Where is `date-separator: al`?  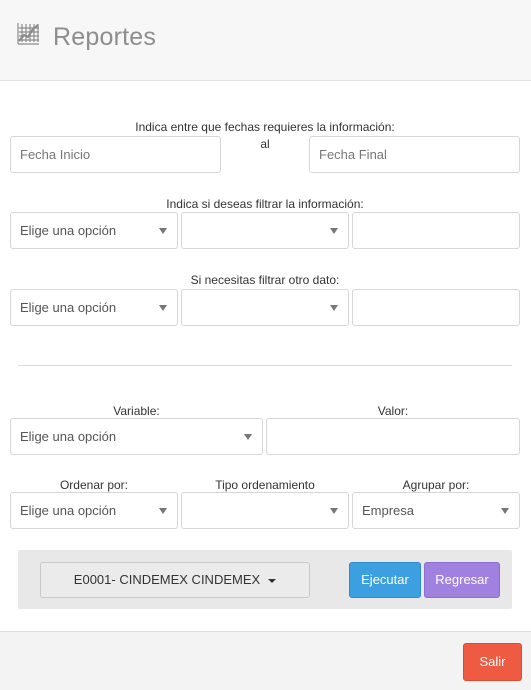 date-separator: al is located at coordinates (265, 144).